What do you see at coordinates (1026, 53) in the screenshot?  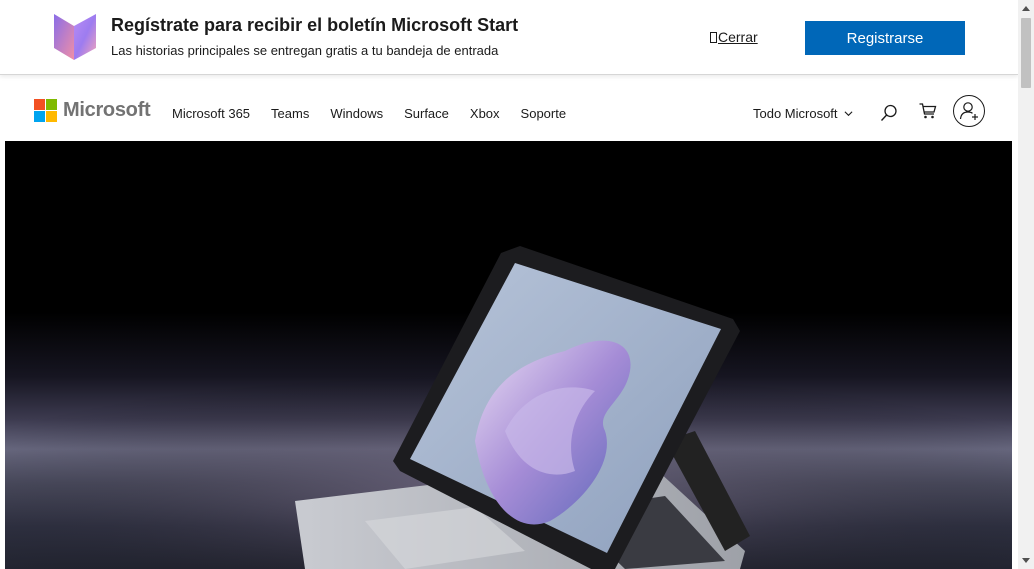 I see `scroll-thumb` at bounding box center [1026, 53].